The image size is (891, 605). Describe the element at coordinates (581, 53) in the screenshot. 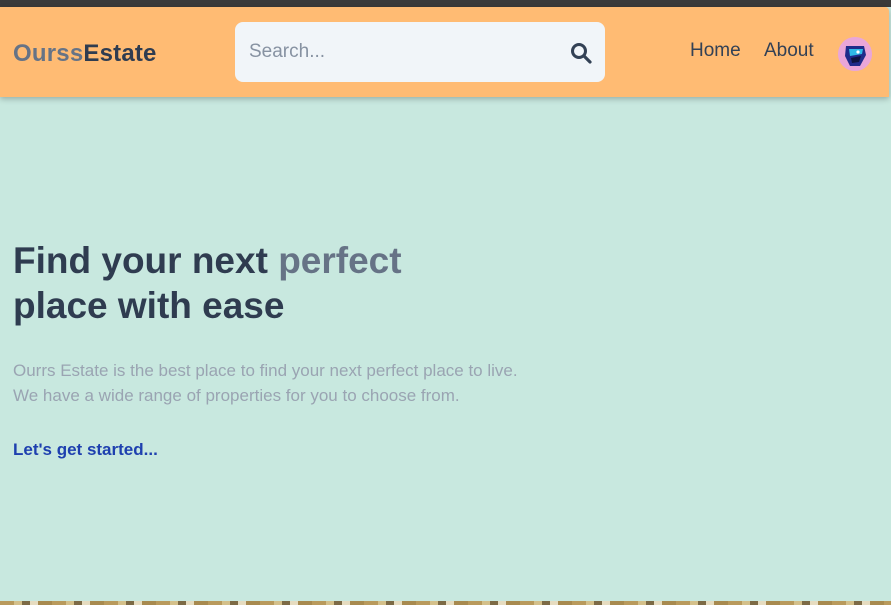

I see `search-icon` at that location.